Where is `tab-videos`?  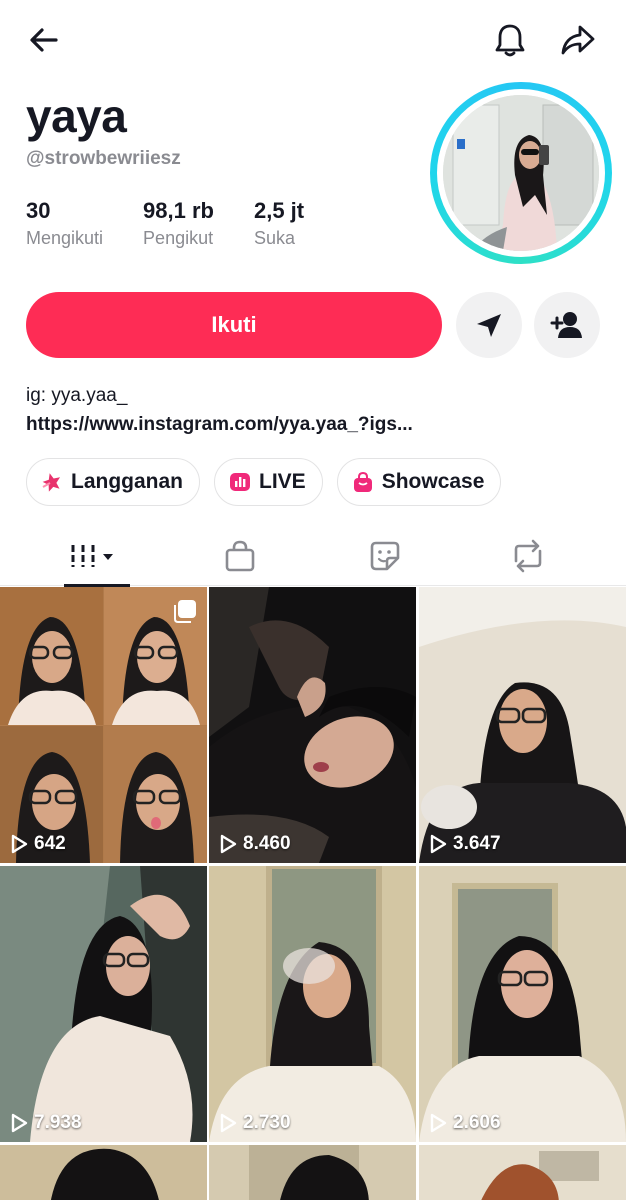
tab-videos is located at coordinates (95, 556).